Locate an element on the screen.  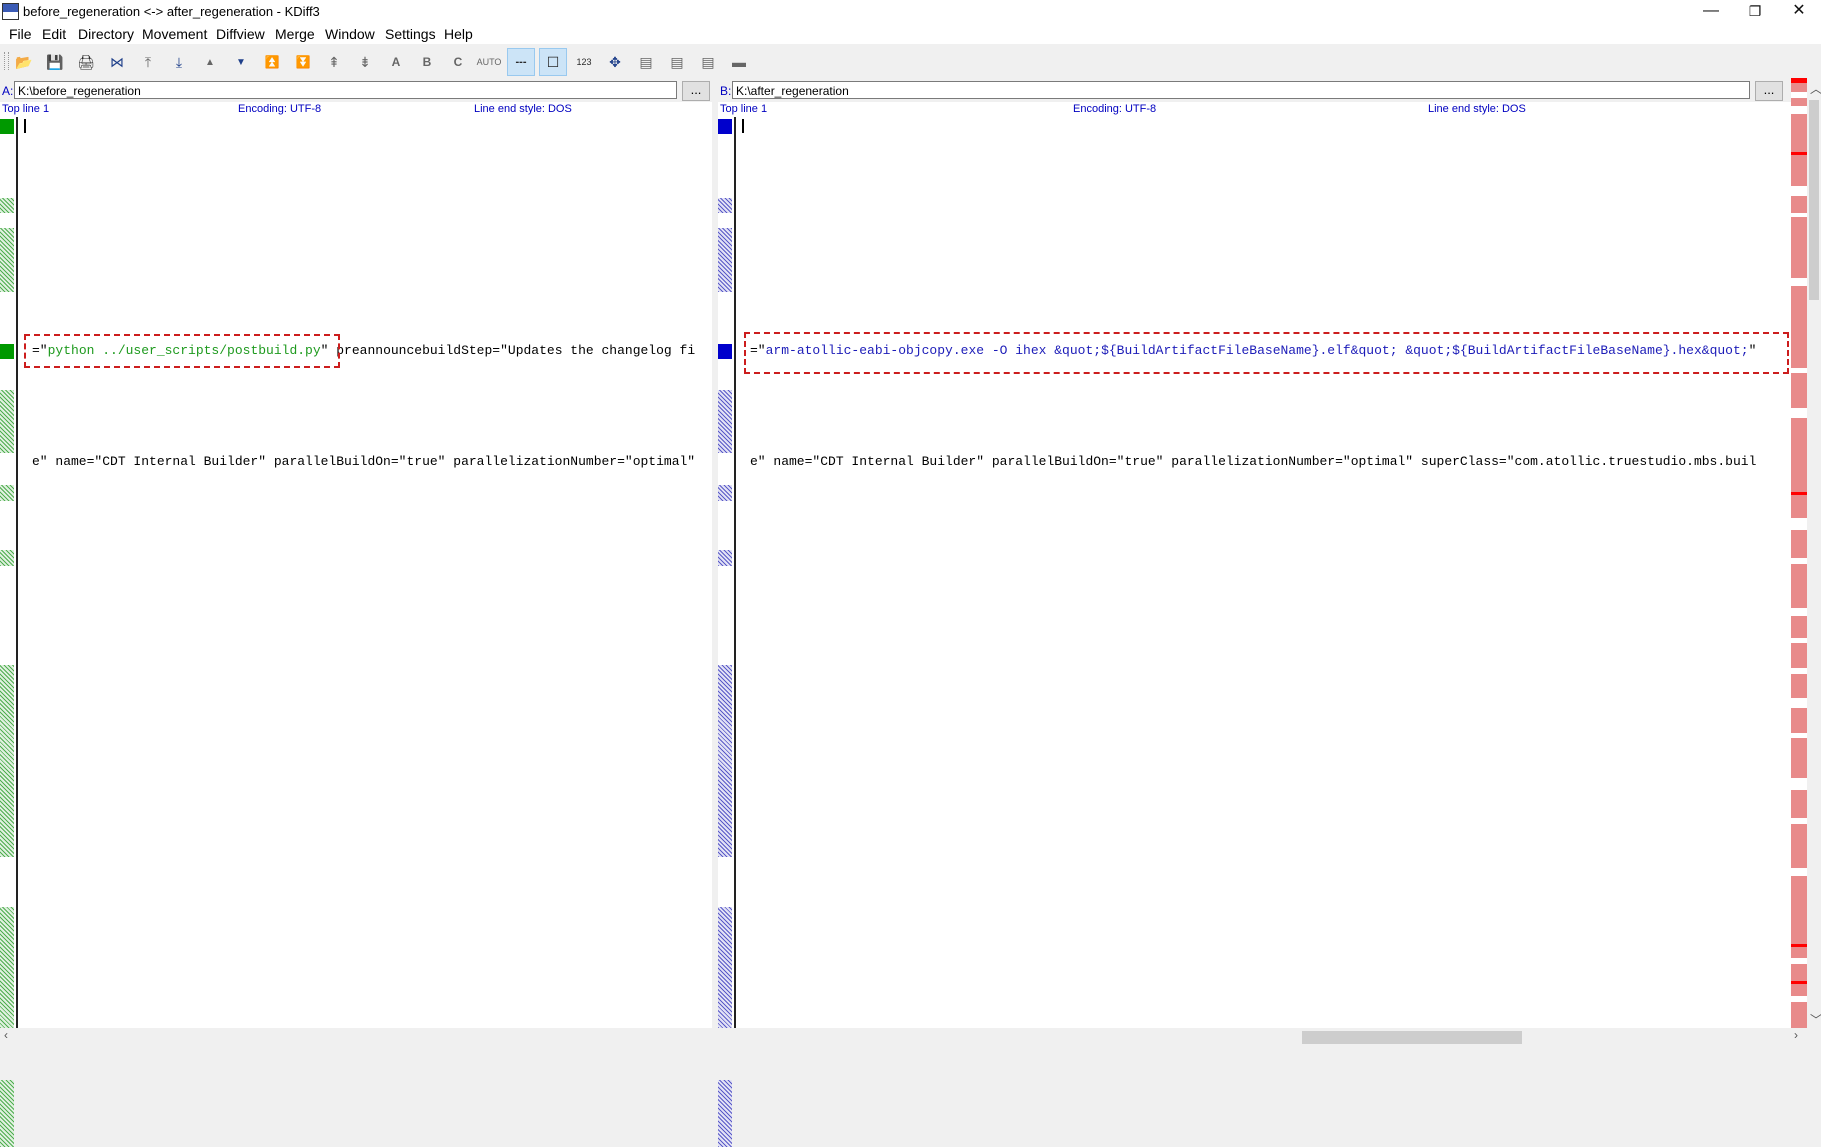
scroll-right-arrow-icon: › is located at coordinates (1796, 1035).